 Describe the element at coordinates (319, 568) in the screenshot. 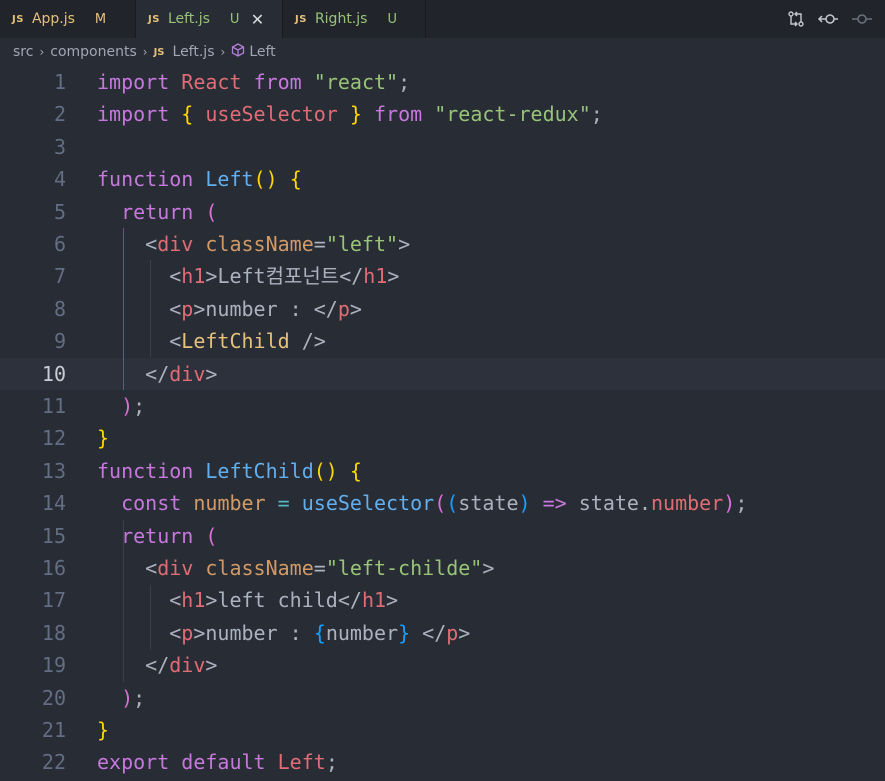

I see `code-token: =` at that location.